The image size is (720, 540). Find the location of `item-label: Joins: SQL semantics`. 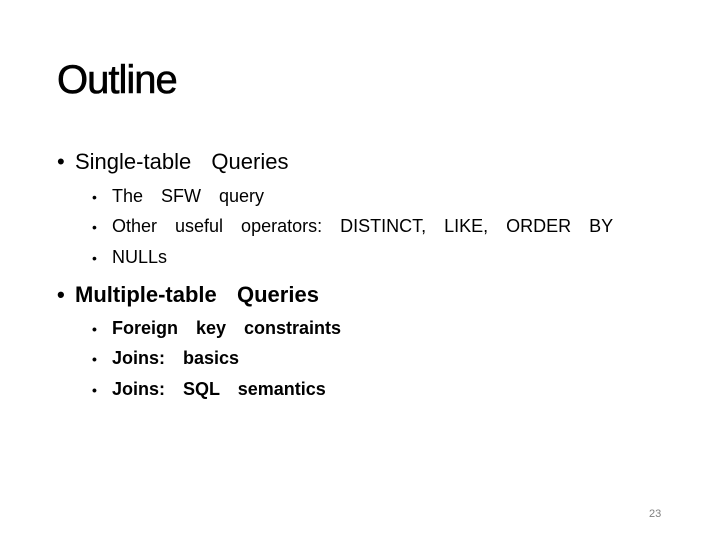

item-label: Joins: SQL semantics is located at coordinates (219, 389).